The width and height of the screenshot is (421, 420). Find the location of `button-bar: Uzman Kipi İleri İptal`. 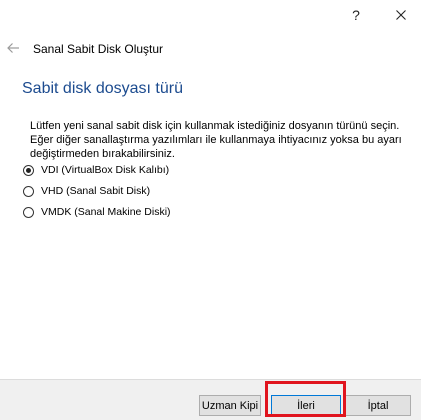

button-bar: Uzman Kipi İleri İptal is located at coordinates (210, 399).